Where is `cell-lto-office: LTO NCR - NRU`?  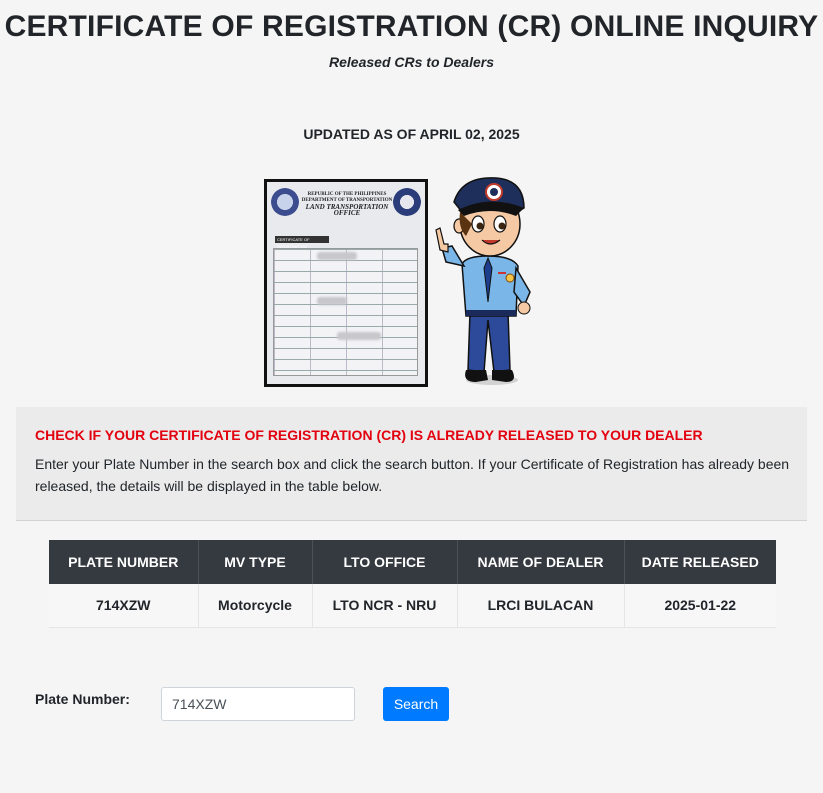 cell-lto-office: LTO NCR - NRU is located at coordinates (385, 606).